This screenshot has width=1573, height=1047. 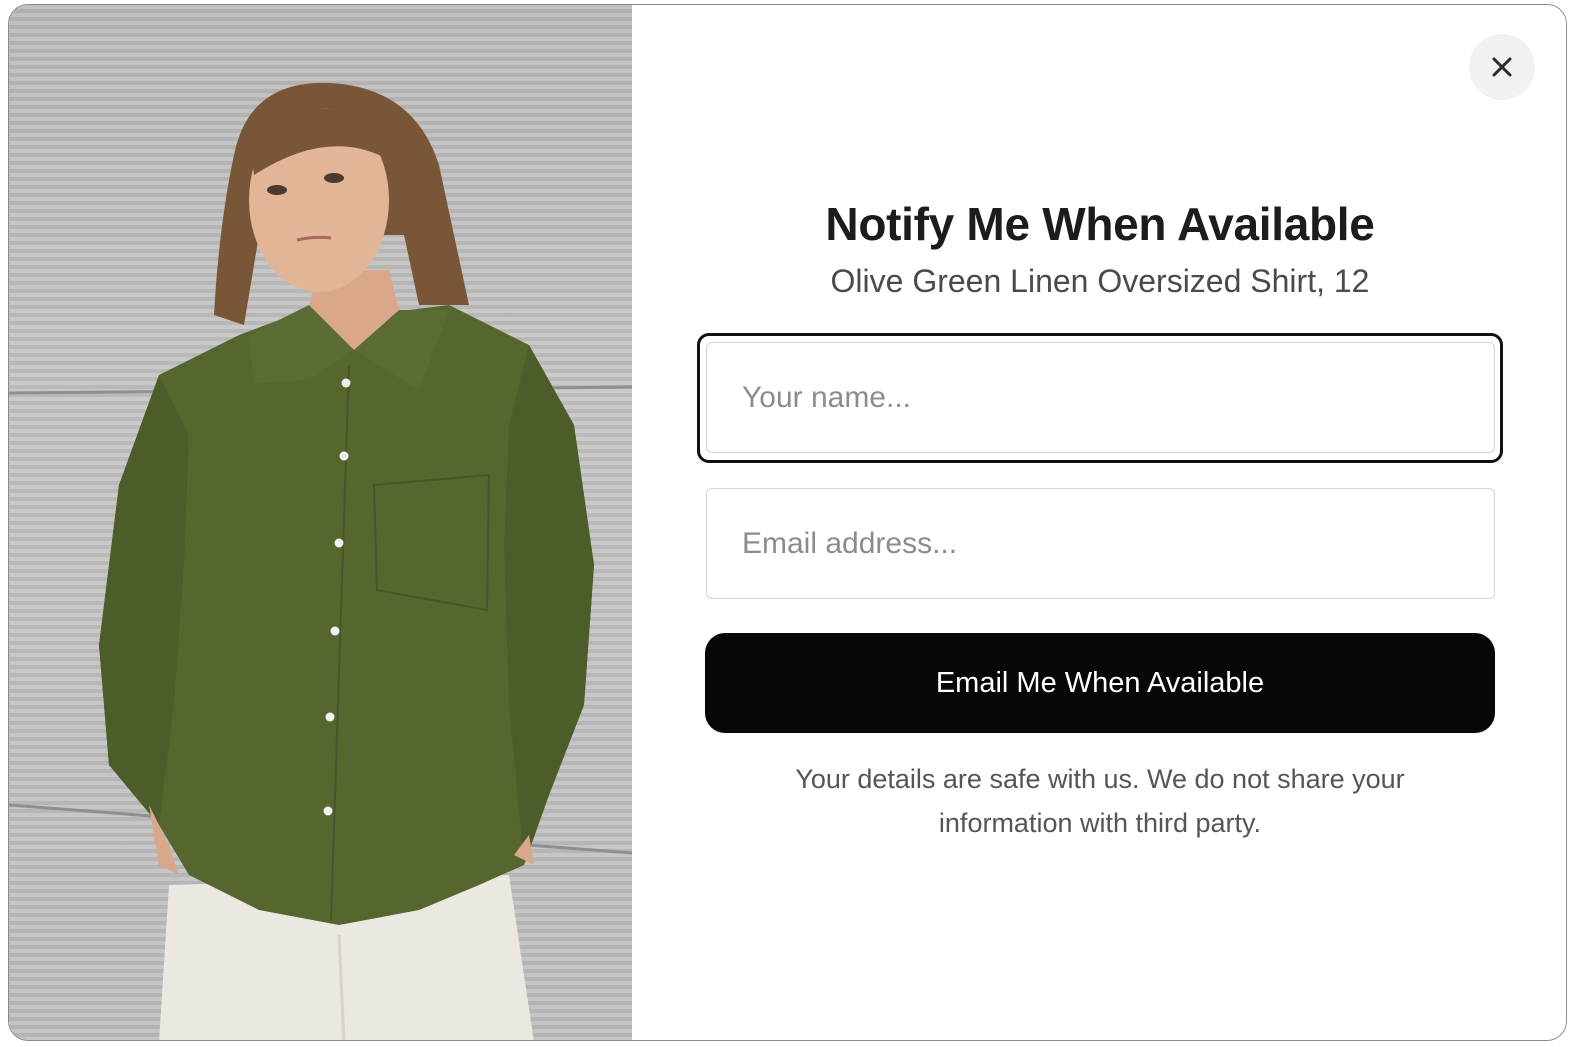 What do you see at coordinates (1100, 543) in the screenshot?
I see `email-input` at bounding box center [1100, 543].